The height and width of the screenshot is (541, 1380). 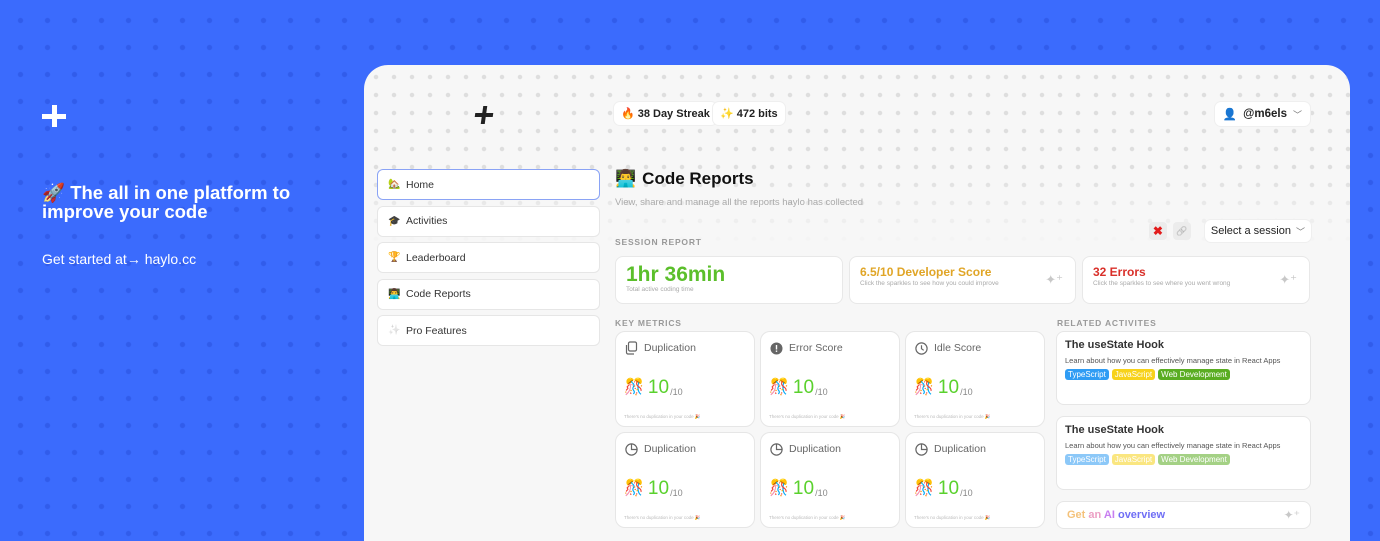 I want to click on graduation-cap-icon: 🎓, so click(x=394, y=221).